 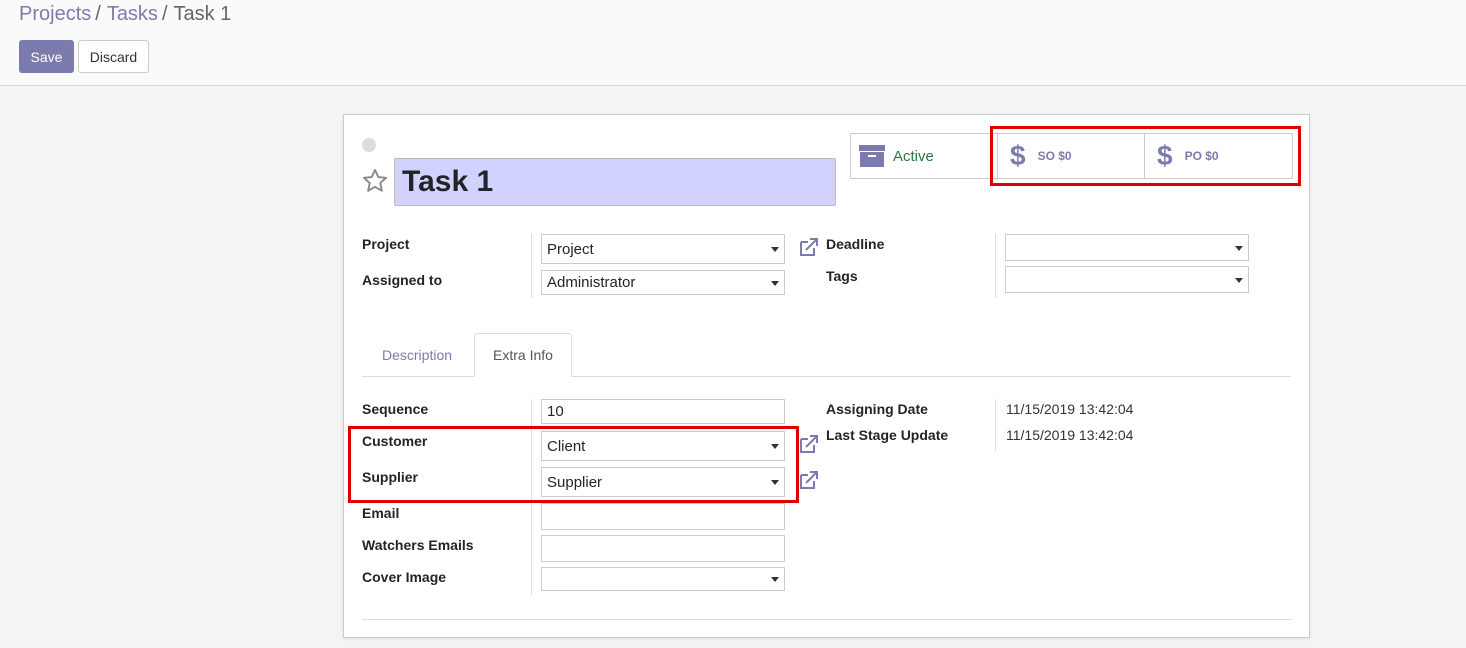 What do you see at coordinates (663, 548) in the screenshot?
I see `watchers-emails-input` at bounding box center [663, 548].